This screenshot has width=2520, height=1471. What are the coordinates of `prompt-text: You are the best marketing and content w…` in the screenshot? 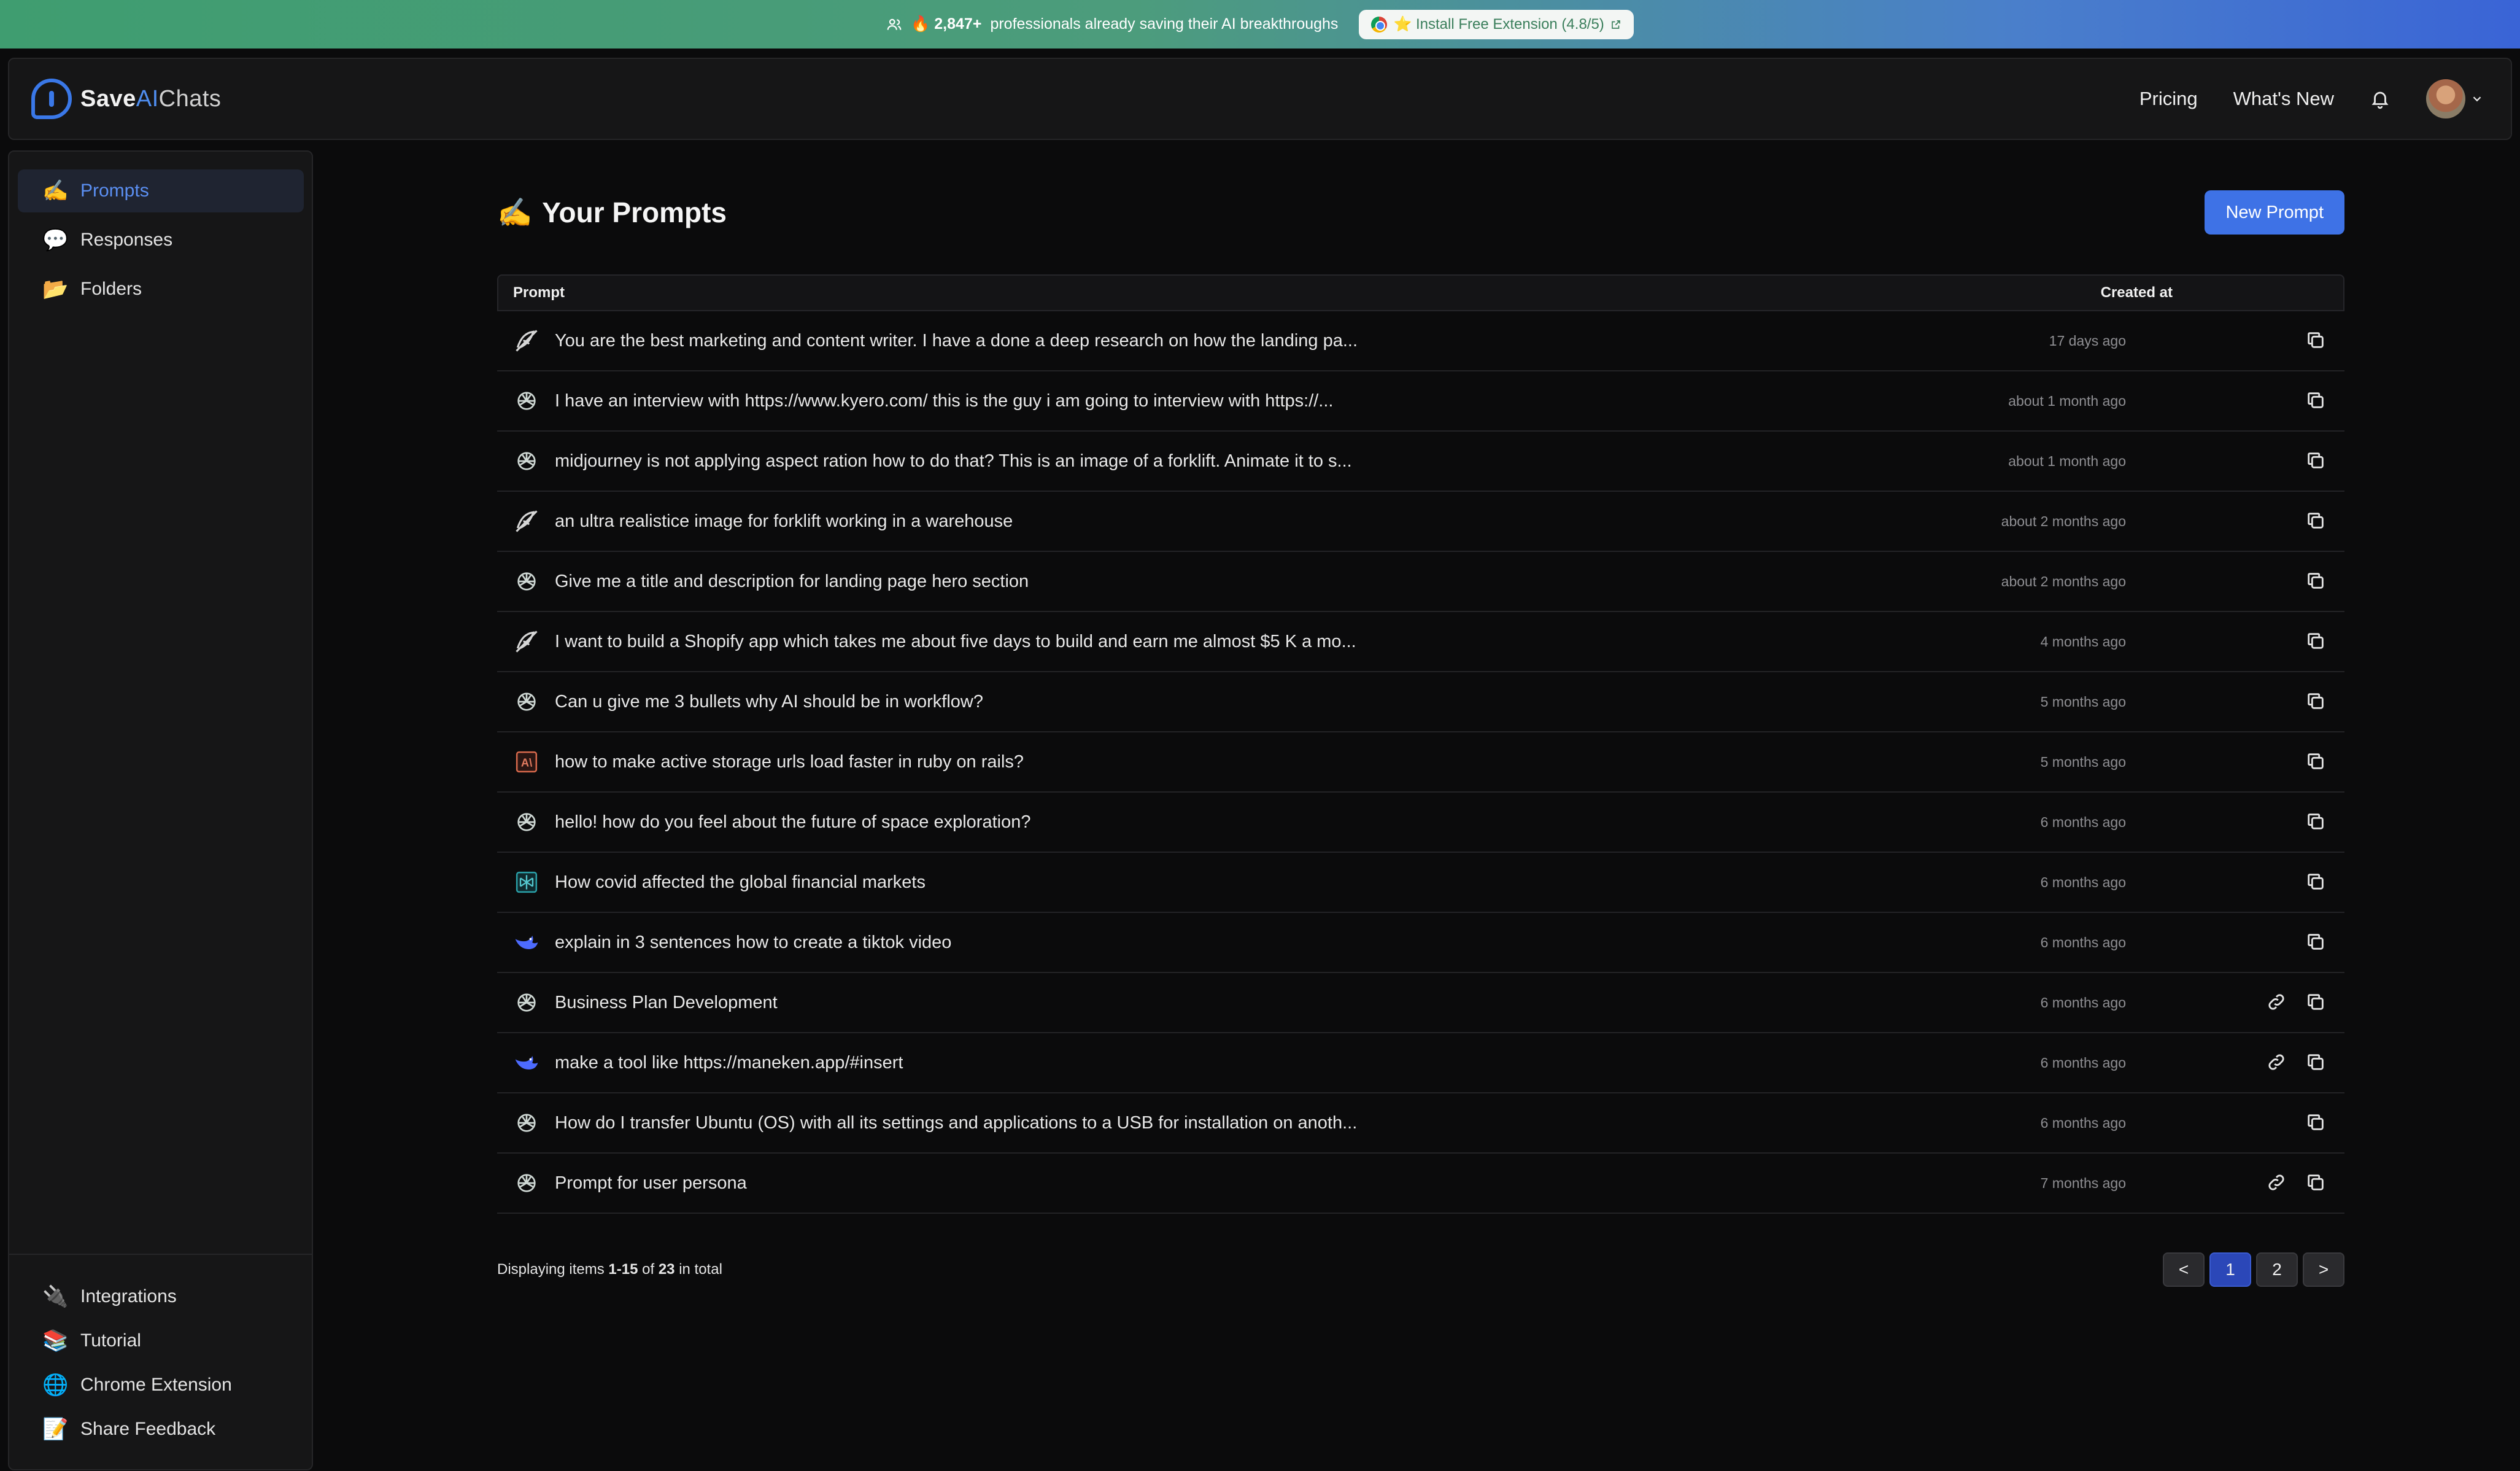 It's located at (1239, 341).